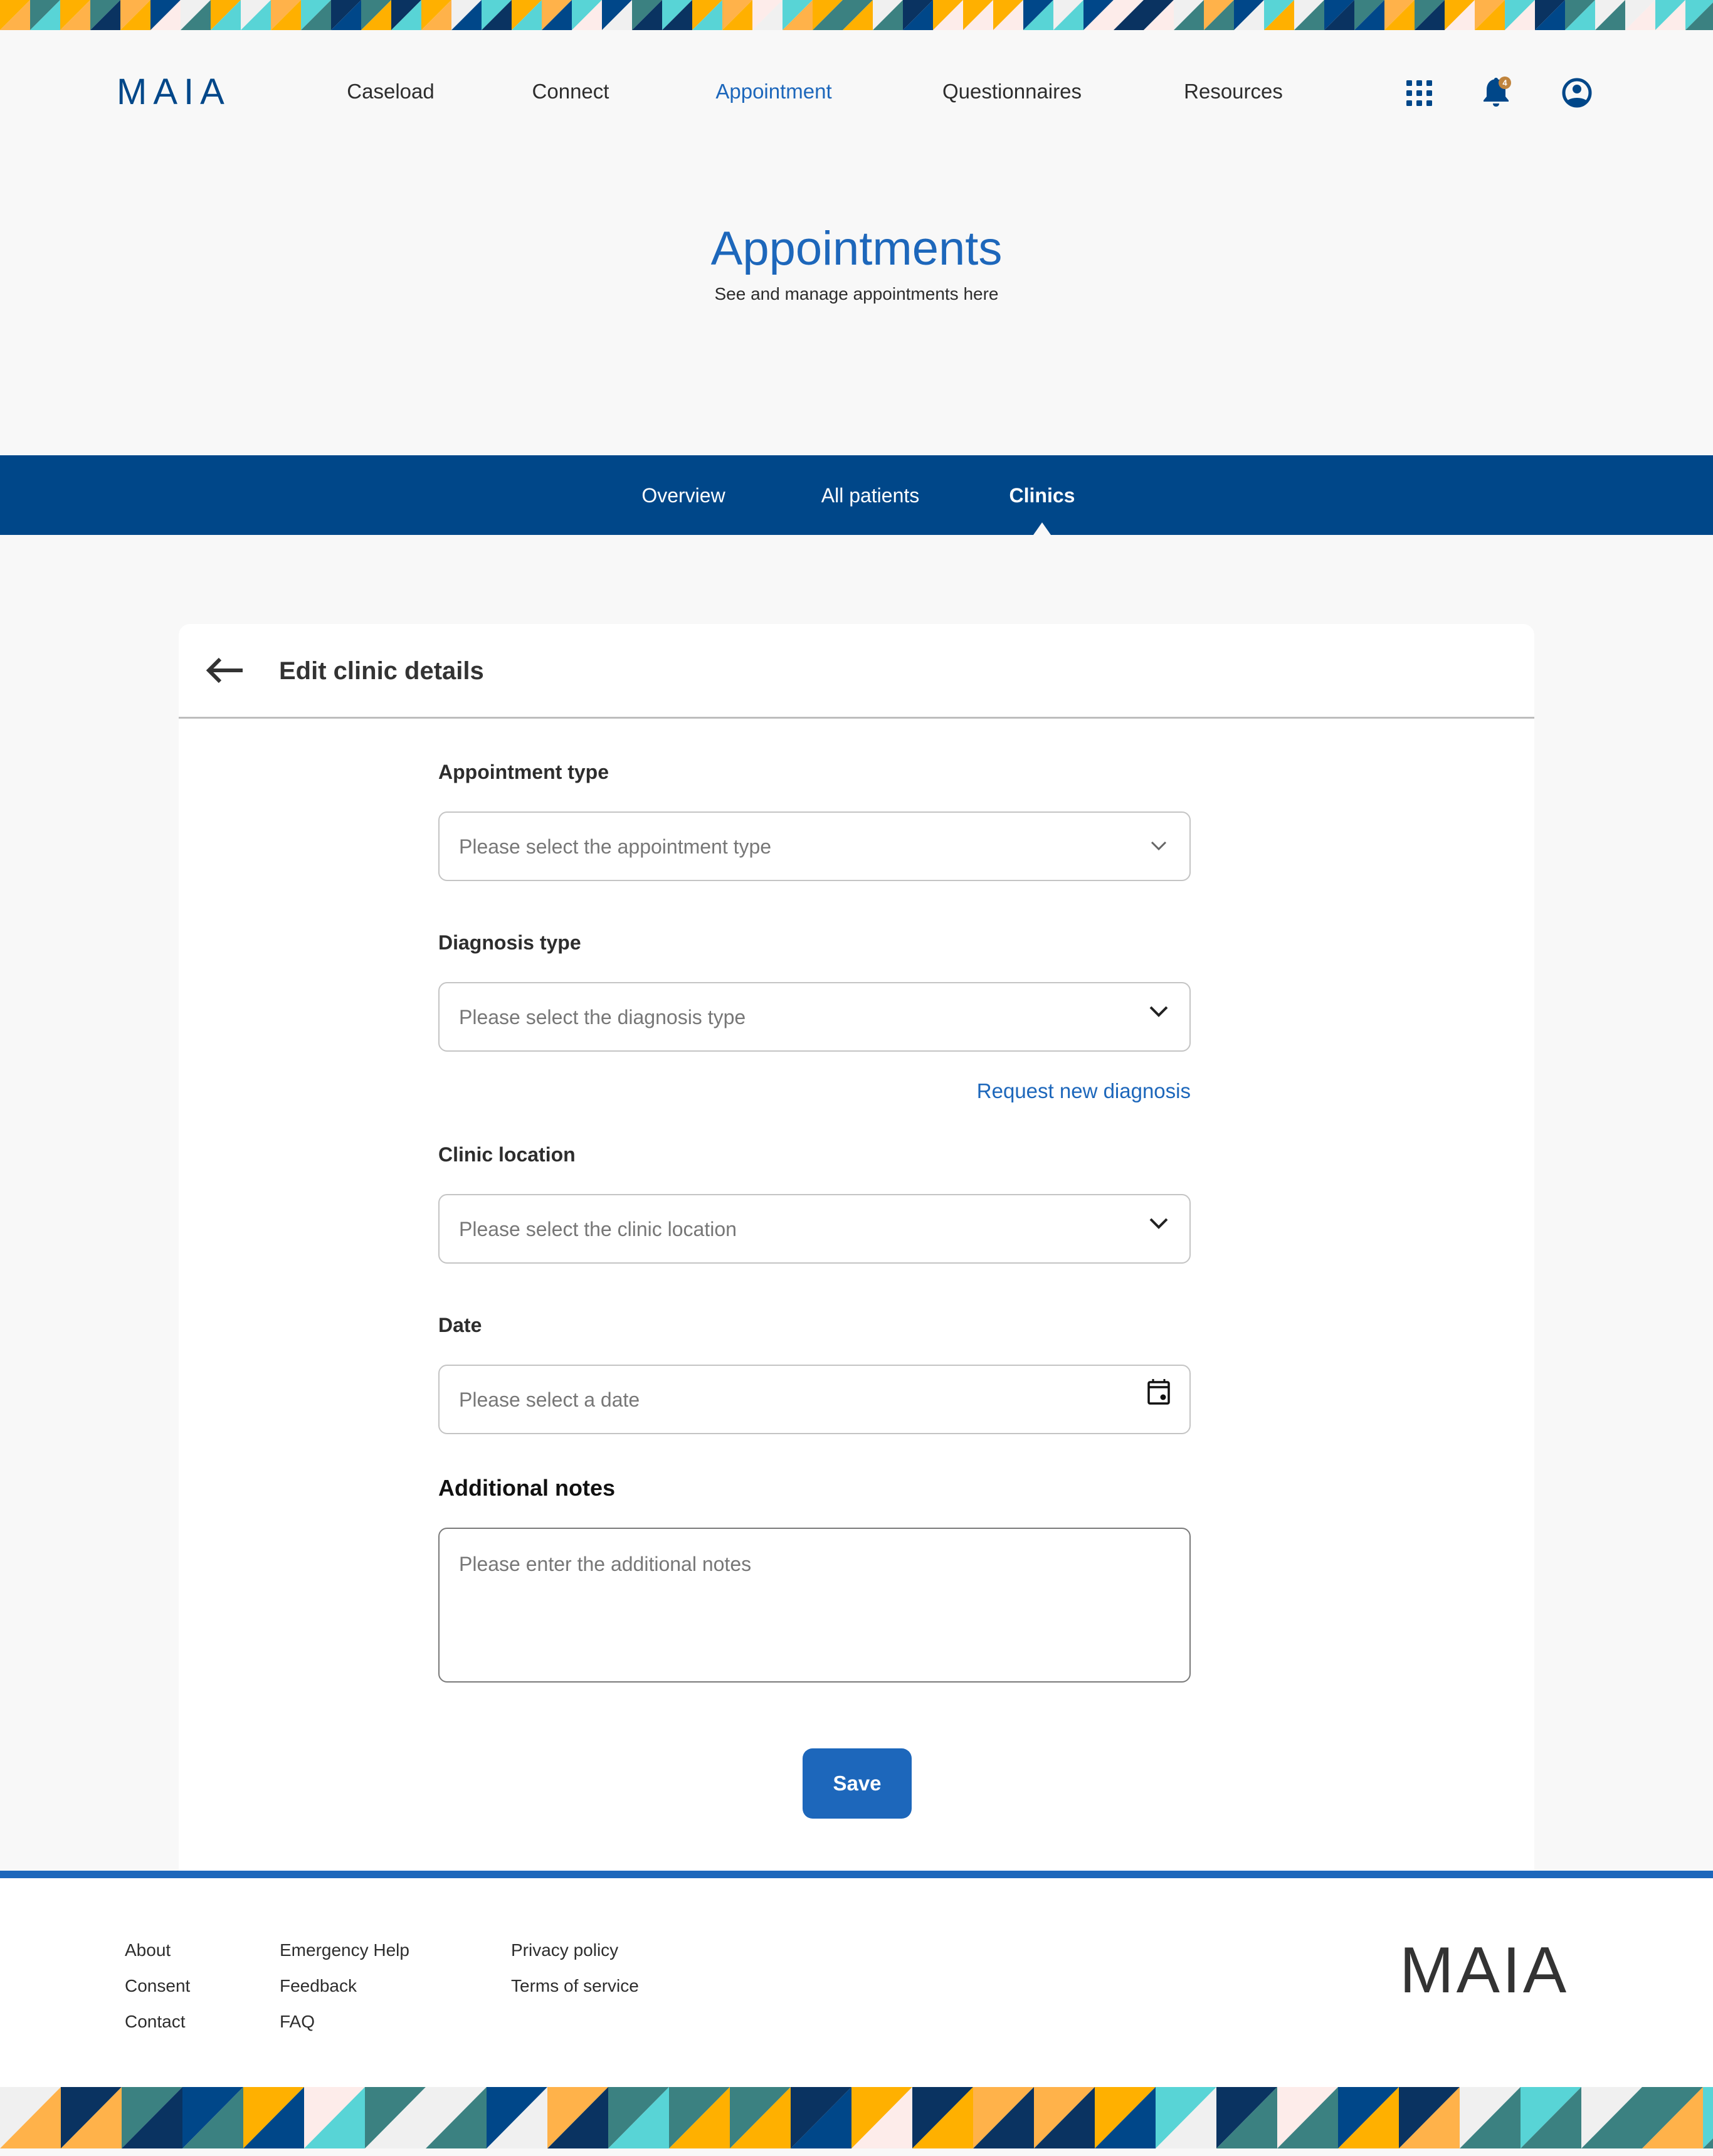  I want to click on notifications-button: 4, so click(1496, 93).